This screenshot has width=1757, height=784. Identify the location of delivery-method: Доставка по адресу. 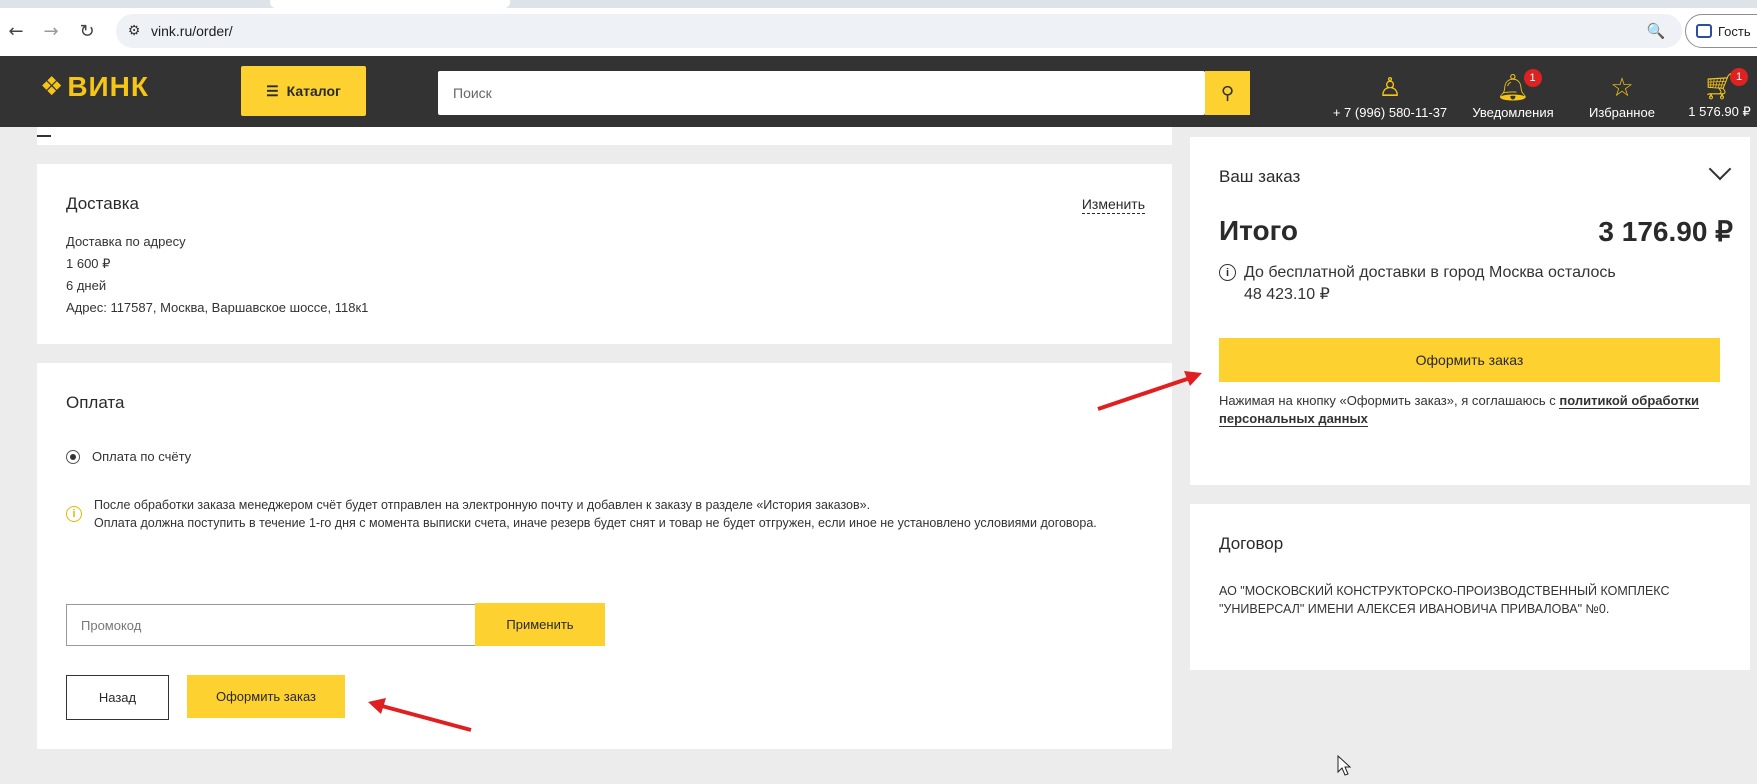
(126, 241).